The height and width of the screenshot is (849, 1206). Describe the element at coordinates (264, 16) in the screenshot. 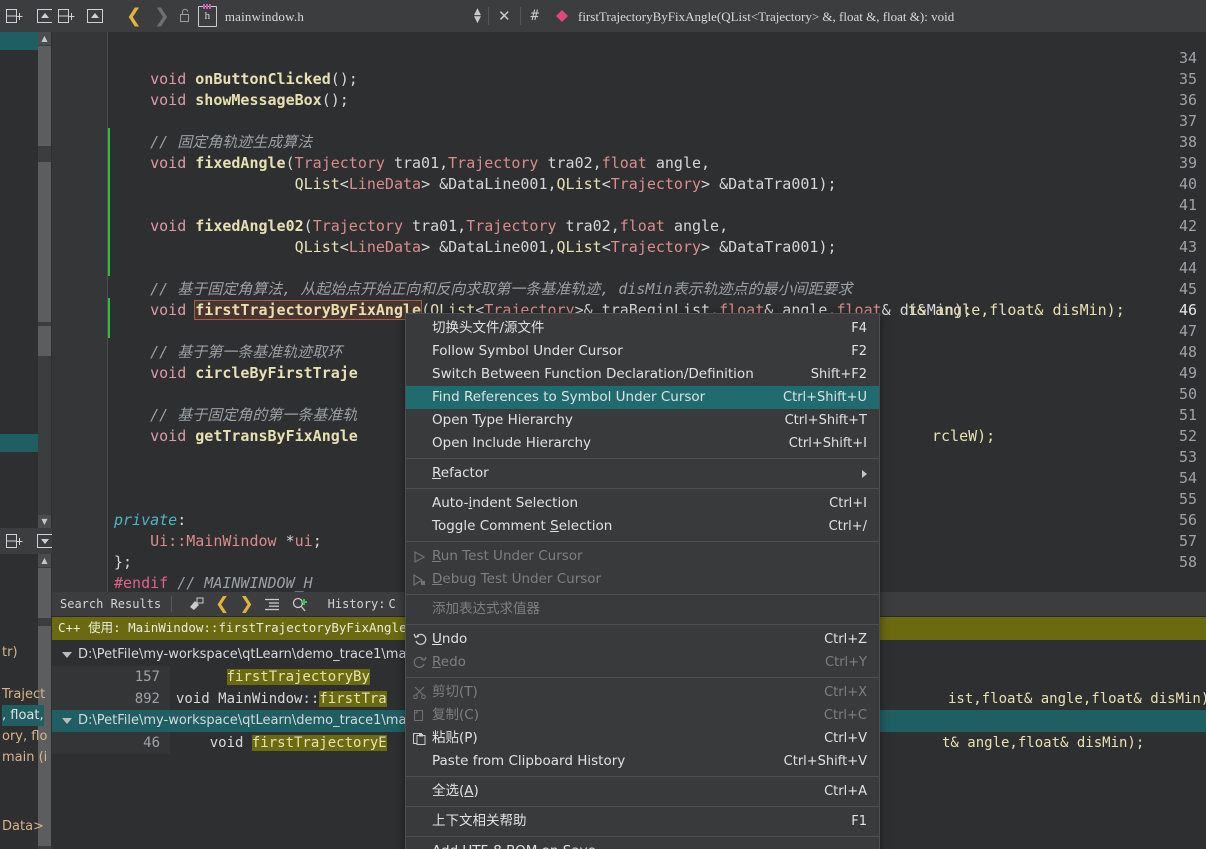

I see `open-file-name: mainwindow.h` at that location.